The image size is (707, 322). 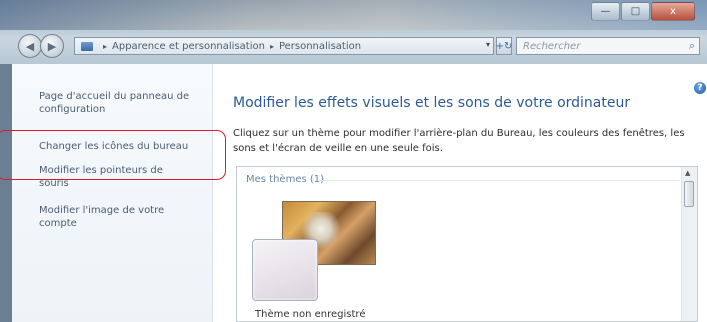 What do you see at coordinates (689, 194) in the screenshot?
I see `scrollbar-thumb` at bounding box center [689, 194].